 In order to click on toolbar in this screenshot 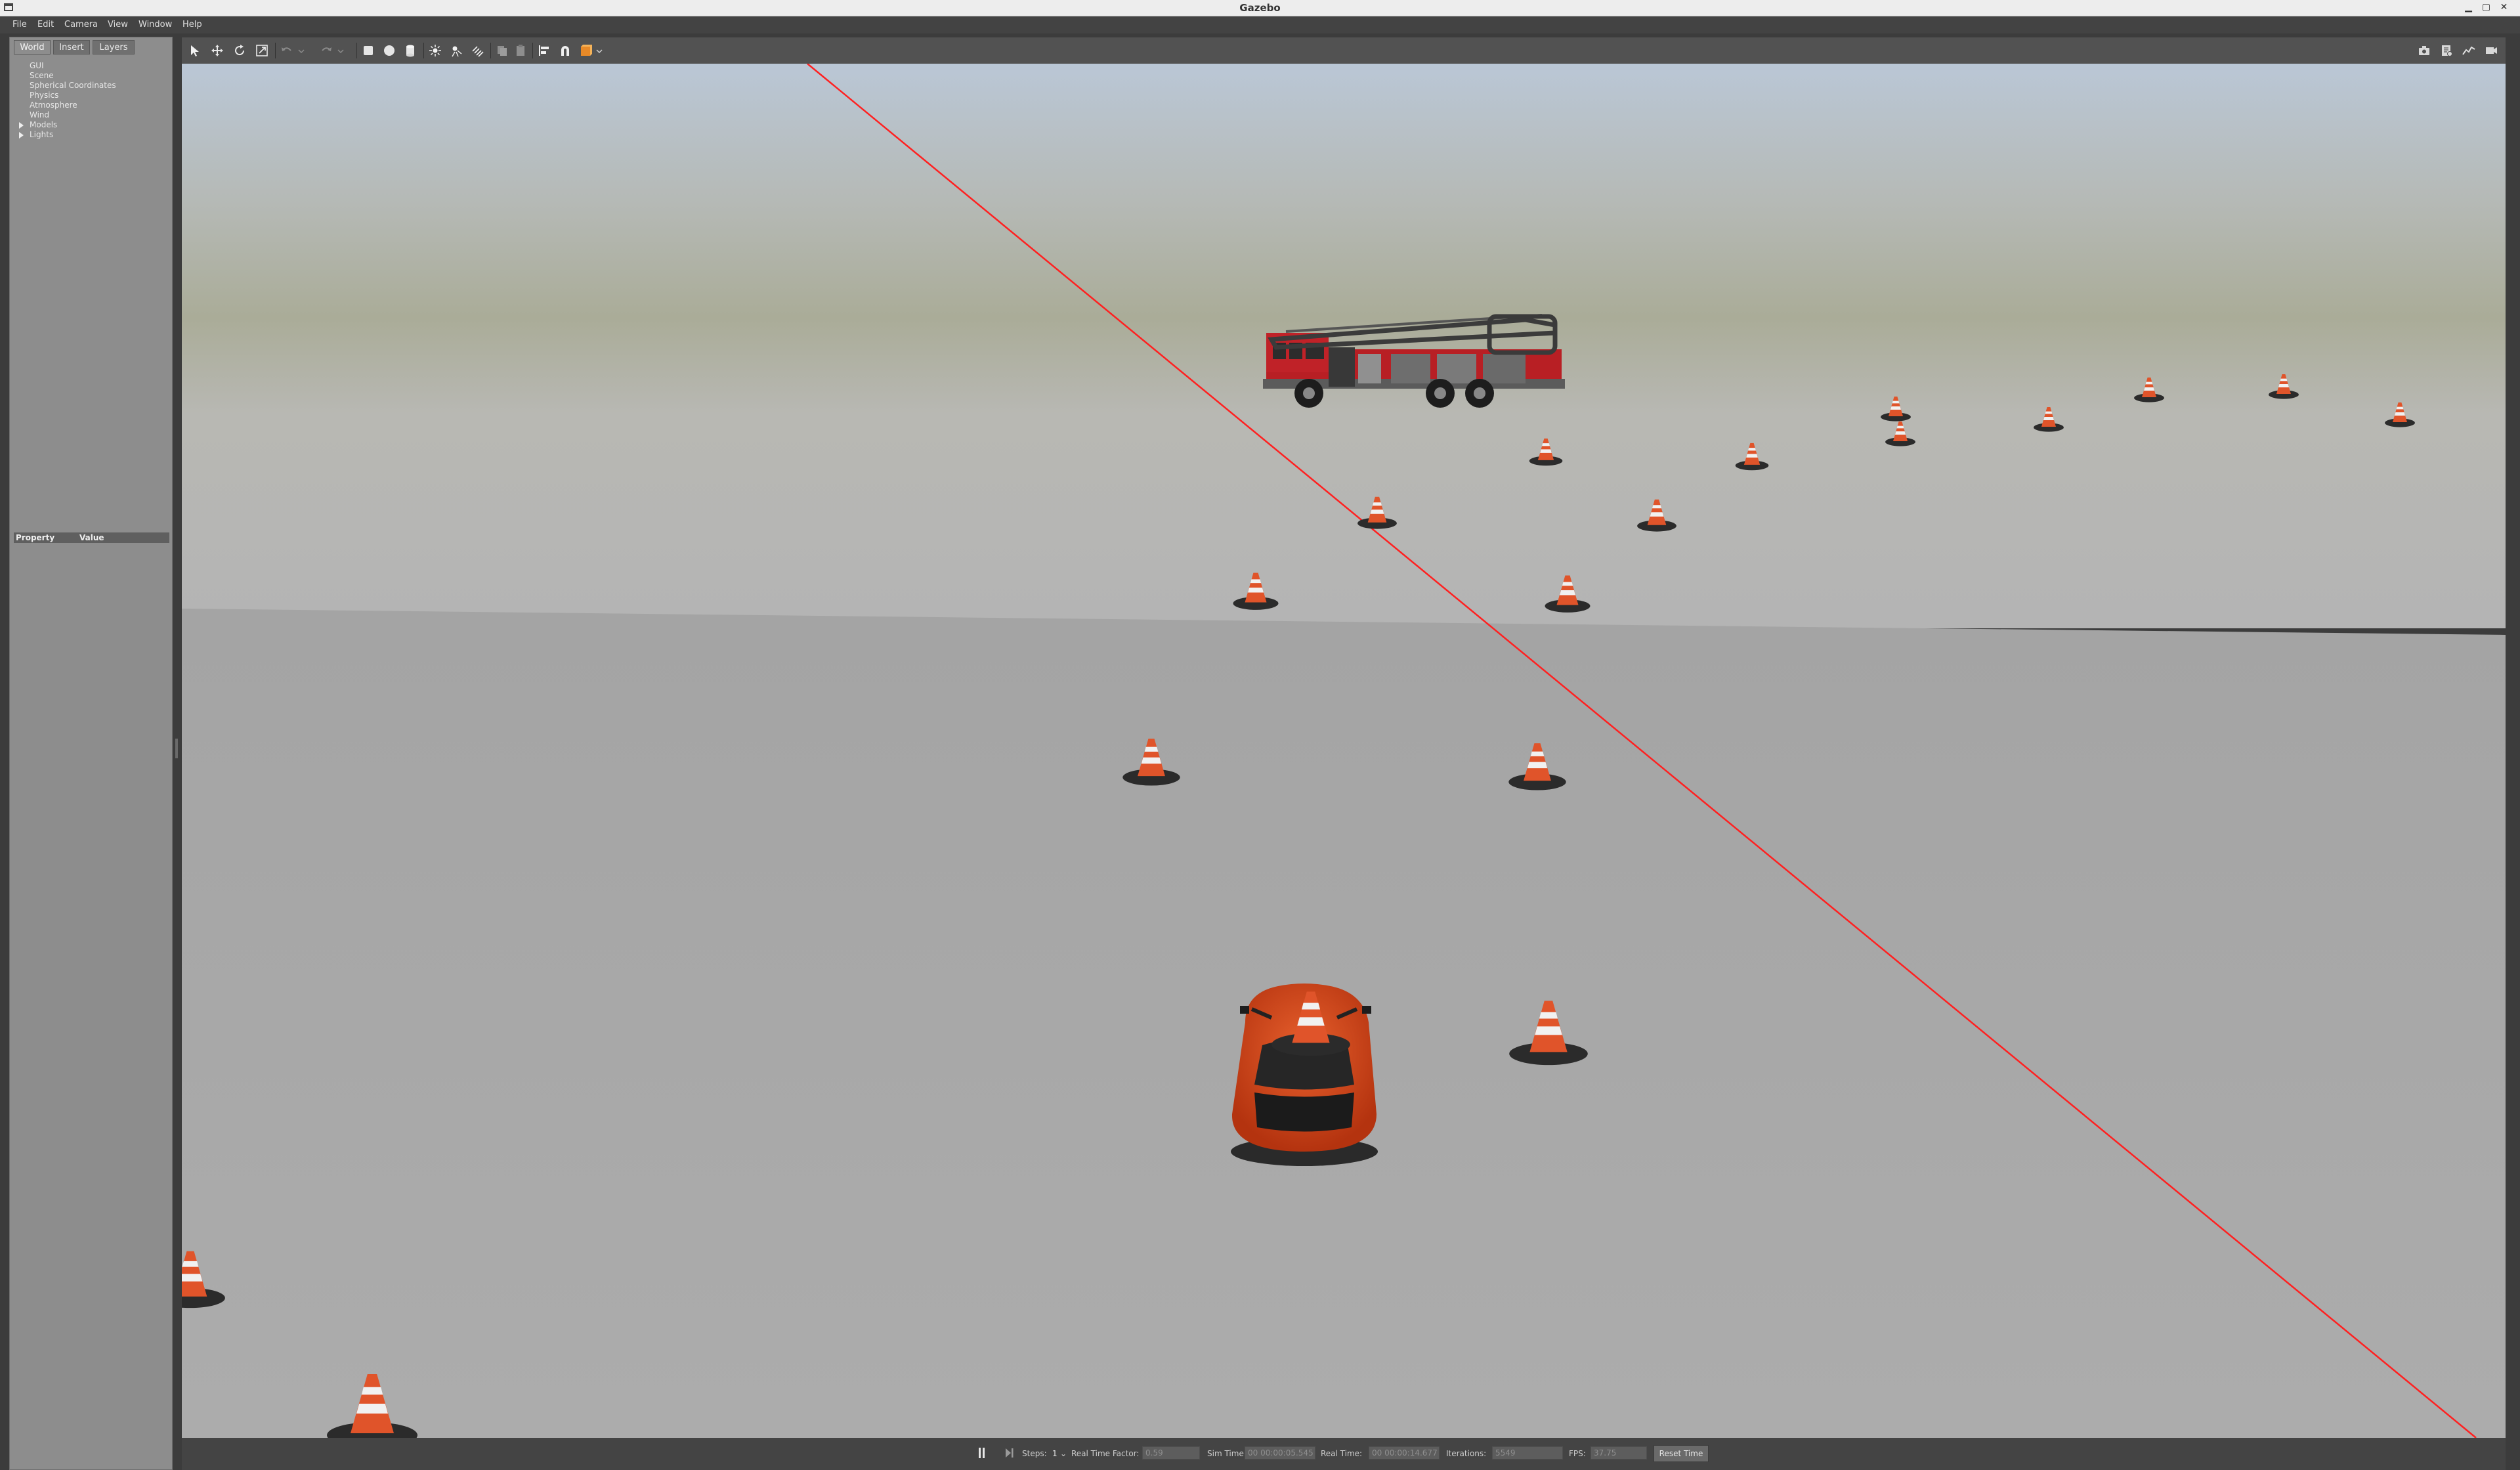, I will do `click(1344, 50)`.